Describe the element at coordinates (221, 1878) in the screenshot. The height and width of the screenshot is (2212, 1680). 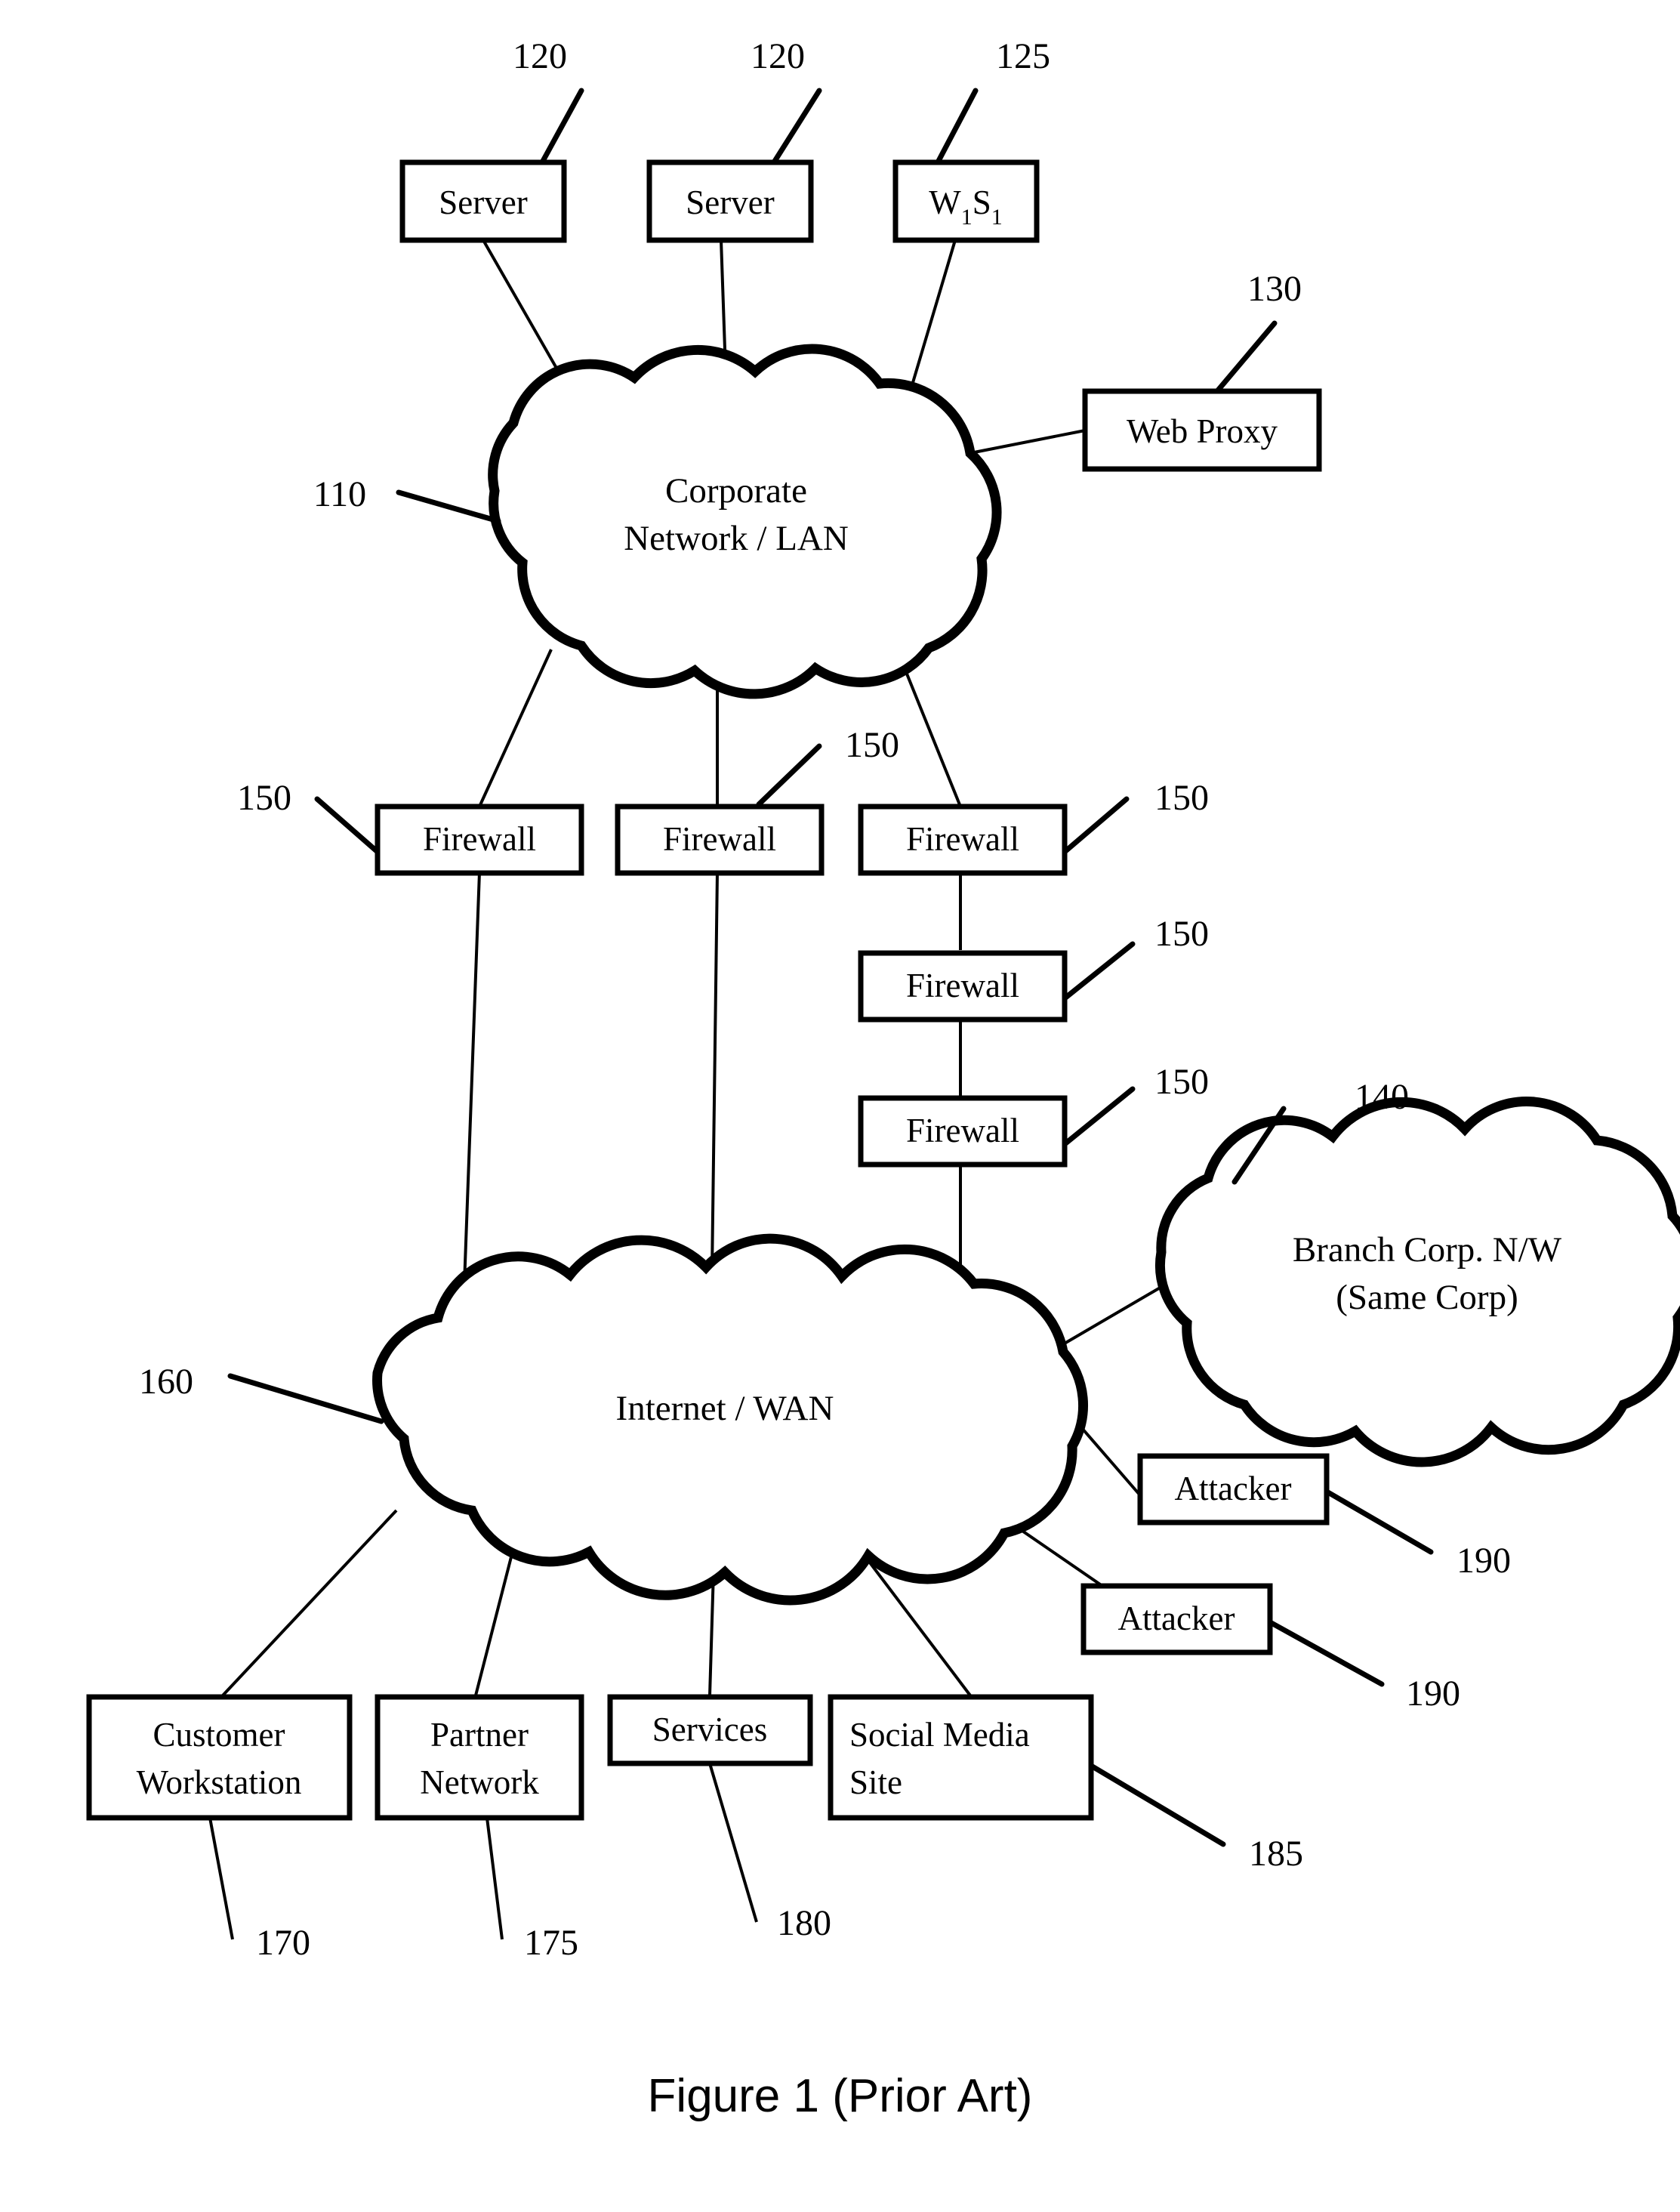
I see `ref-170-customer-leader` at that location.